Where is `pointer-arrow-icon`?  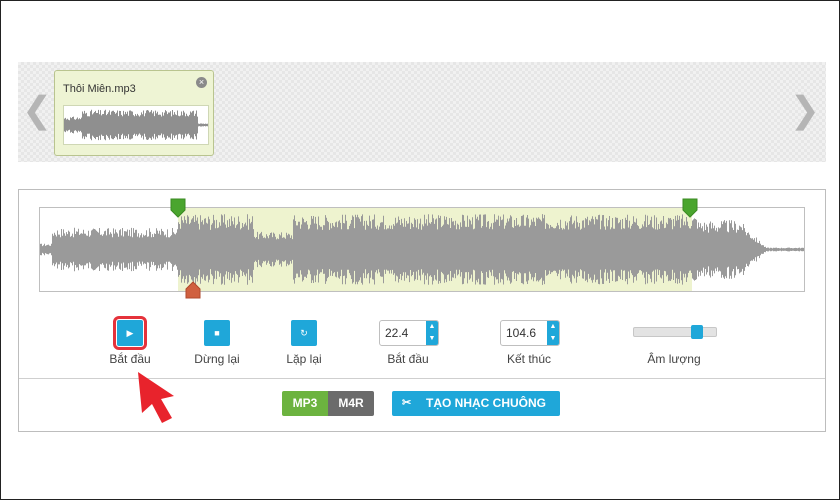
pointer-arrow-icon is located at coordinates (156, 397).